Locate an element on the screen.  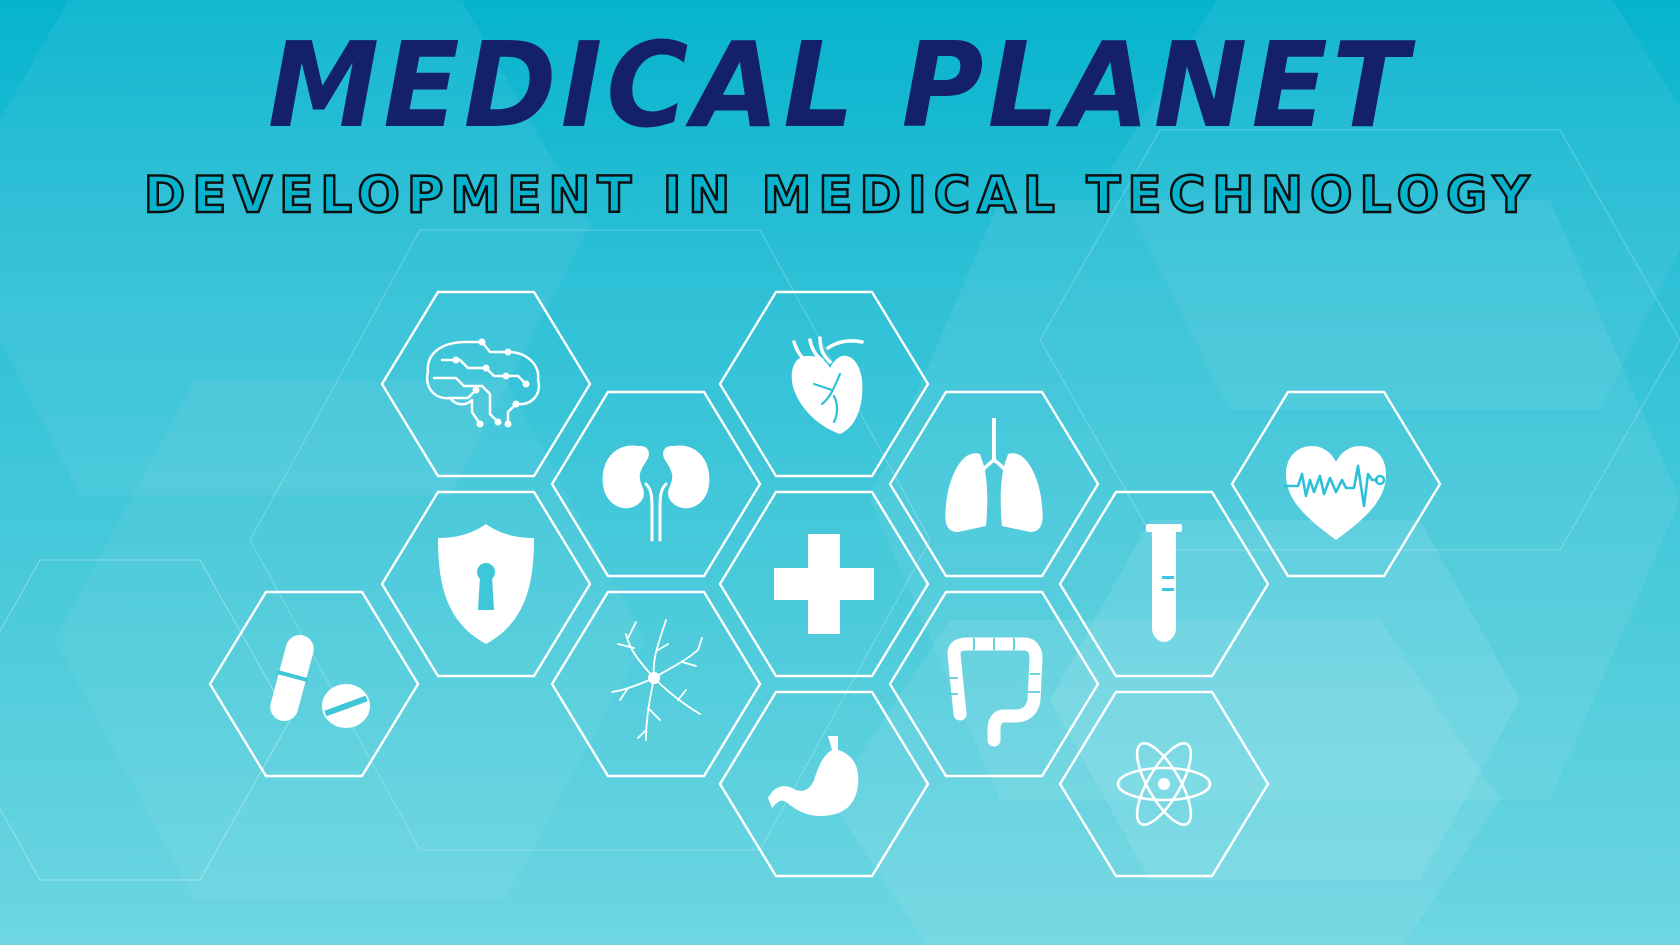
test-tube-icon is located at coordinates (1164, 583).